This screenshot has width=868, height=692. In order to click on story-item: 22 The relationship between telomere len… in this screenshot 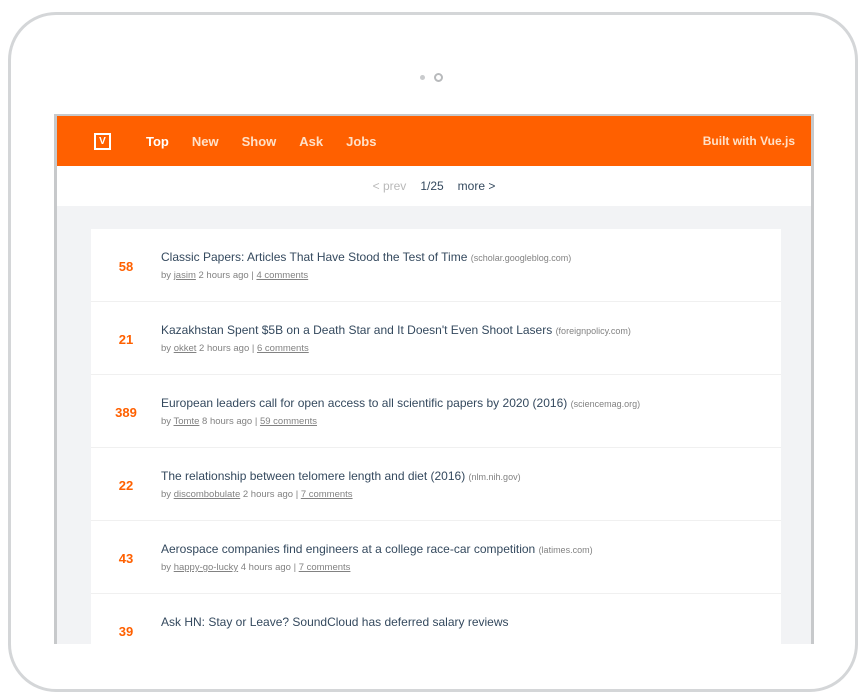, I will do `click(436, 484)`.